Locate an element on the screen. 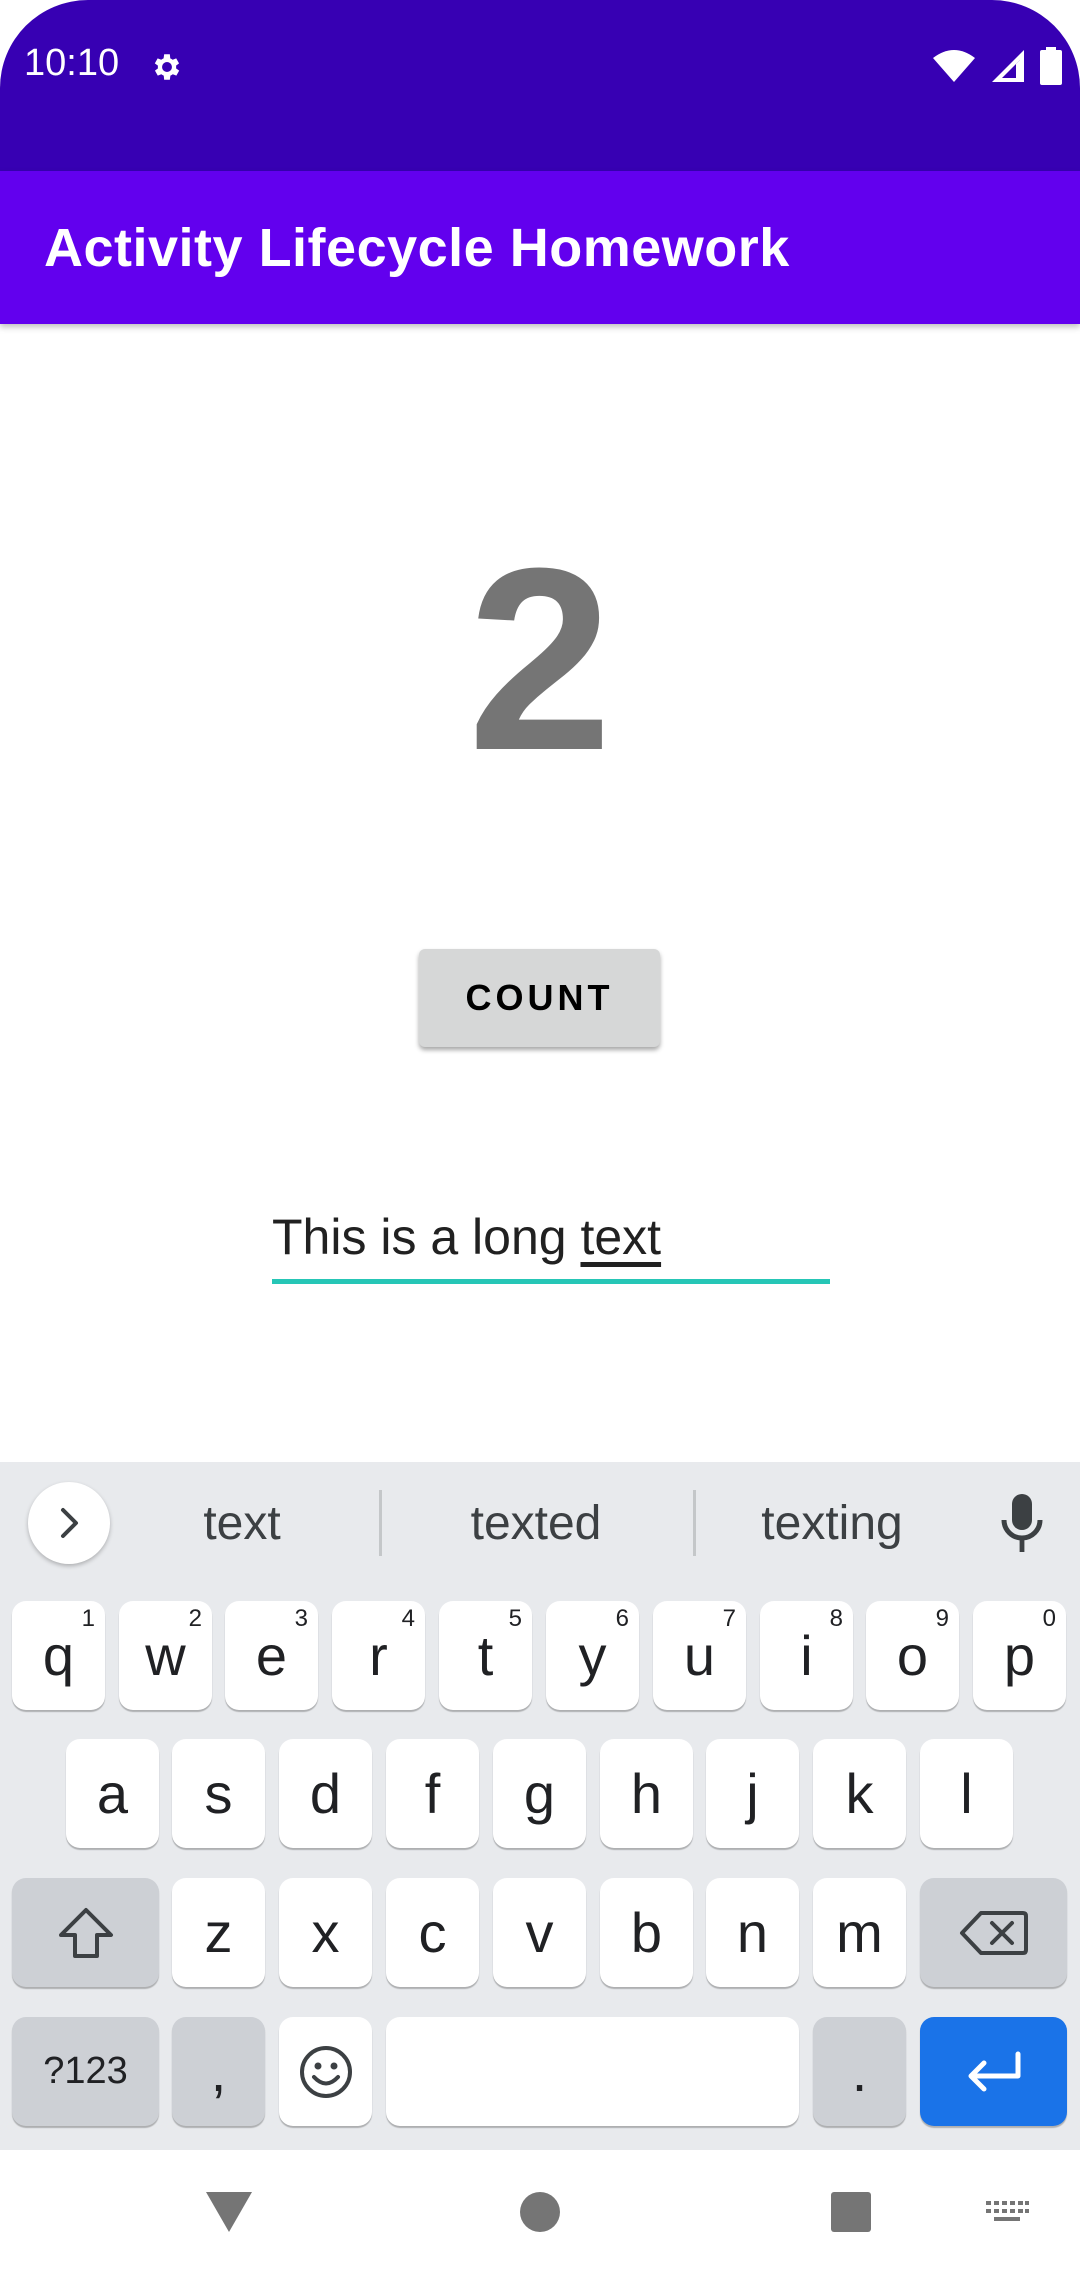  enter-arrow-icon is located at coordinates (994, 2071).